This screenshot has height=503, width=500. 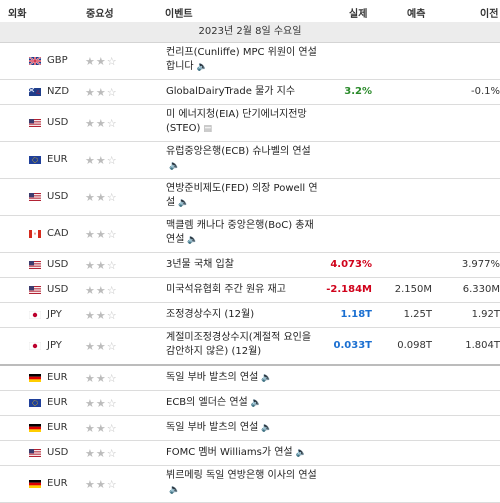 What do you see at coordinates (250, 32) in the screenshot?
I see `date-row: 2023년 2월 8일 수요일` at bounding box center [250, 32].